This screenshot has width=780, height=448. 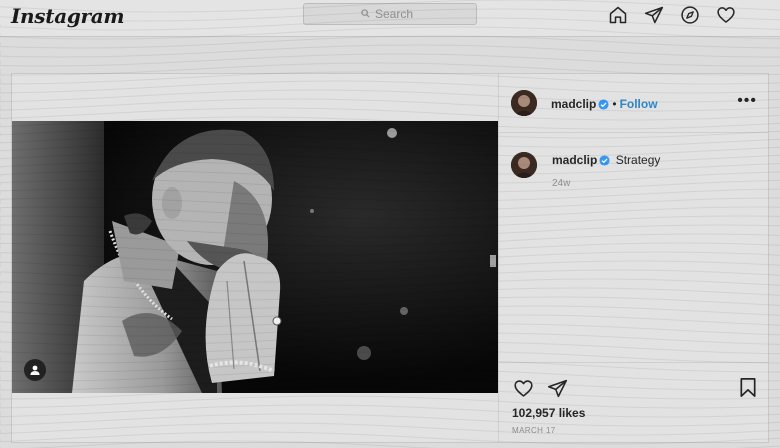 What do you see at coordinates (365, 14) in the screenshot?
I see `search-icon` at bounding box center [365, 14].